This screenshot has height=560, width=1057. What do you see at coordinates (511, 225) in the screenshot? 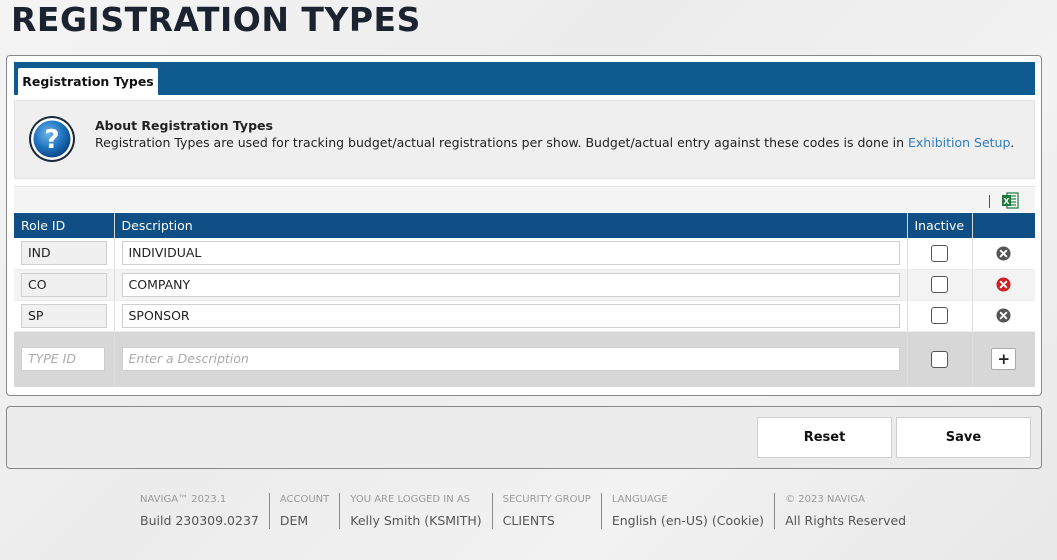
I see `header-description: Description` at bounding box center [511, 225].